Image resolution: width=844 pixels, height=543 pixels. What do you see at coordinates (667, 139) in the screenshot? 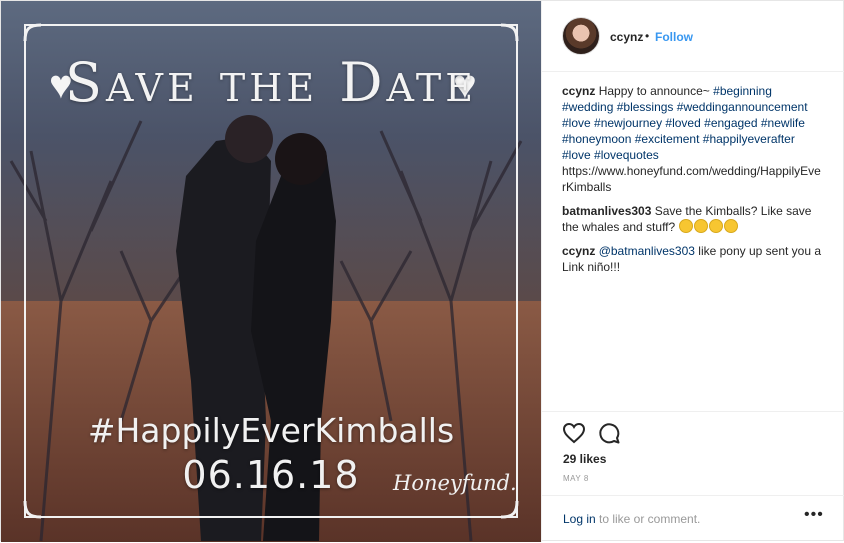
I see `hashtag-link: #excitement` at bounding box center [667, 139].